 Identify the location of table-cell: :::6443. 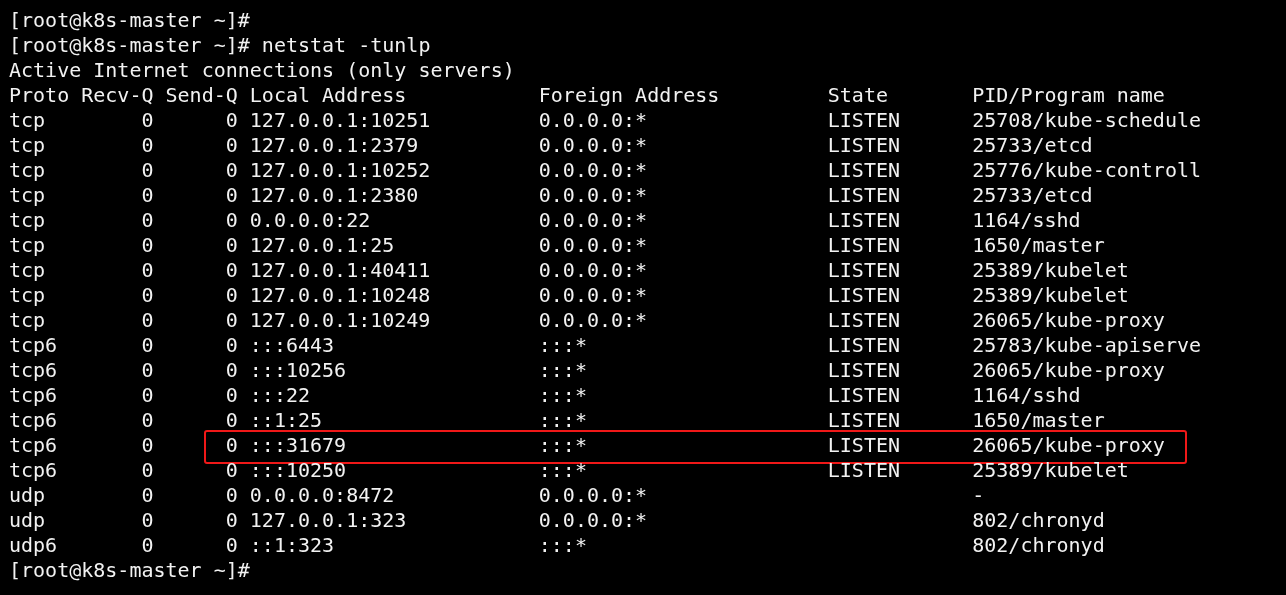
(292, 345).